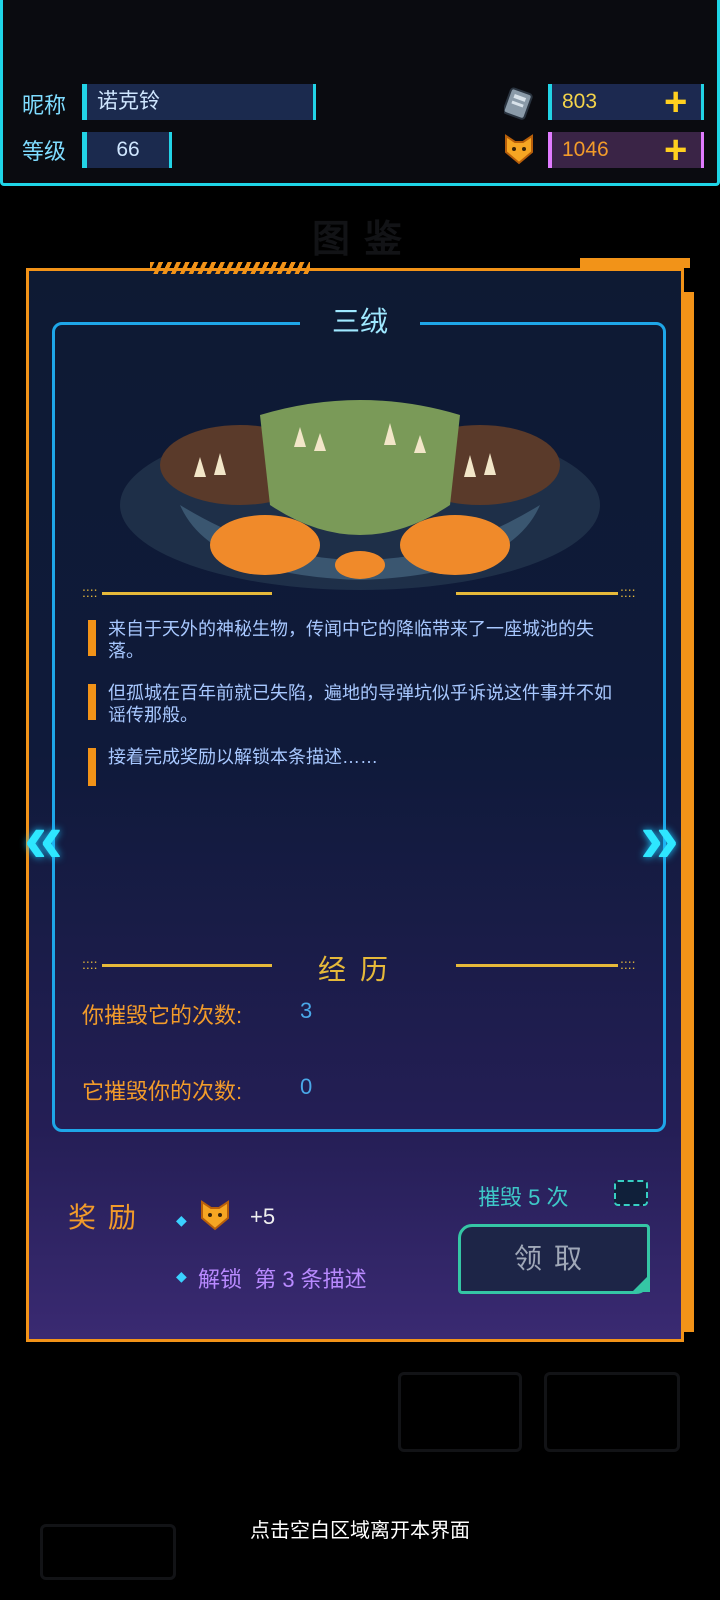  Describe the element at coordinates (359, 969) in the screenshot. I see `history-title: 经历` at that location.